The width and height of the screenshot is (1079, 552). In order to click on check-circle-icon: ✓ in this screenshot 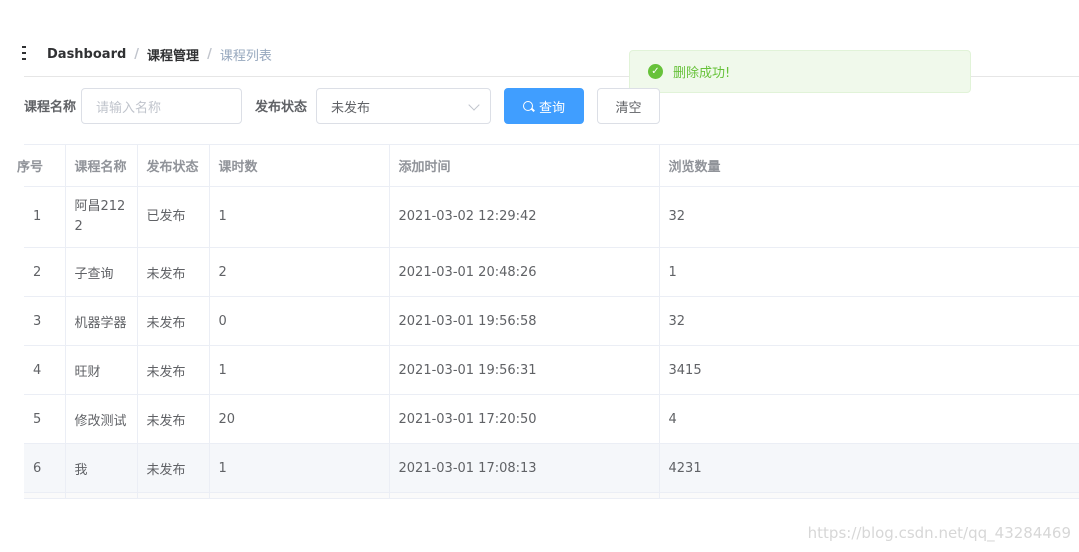, I will do `click(655, 71)`.